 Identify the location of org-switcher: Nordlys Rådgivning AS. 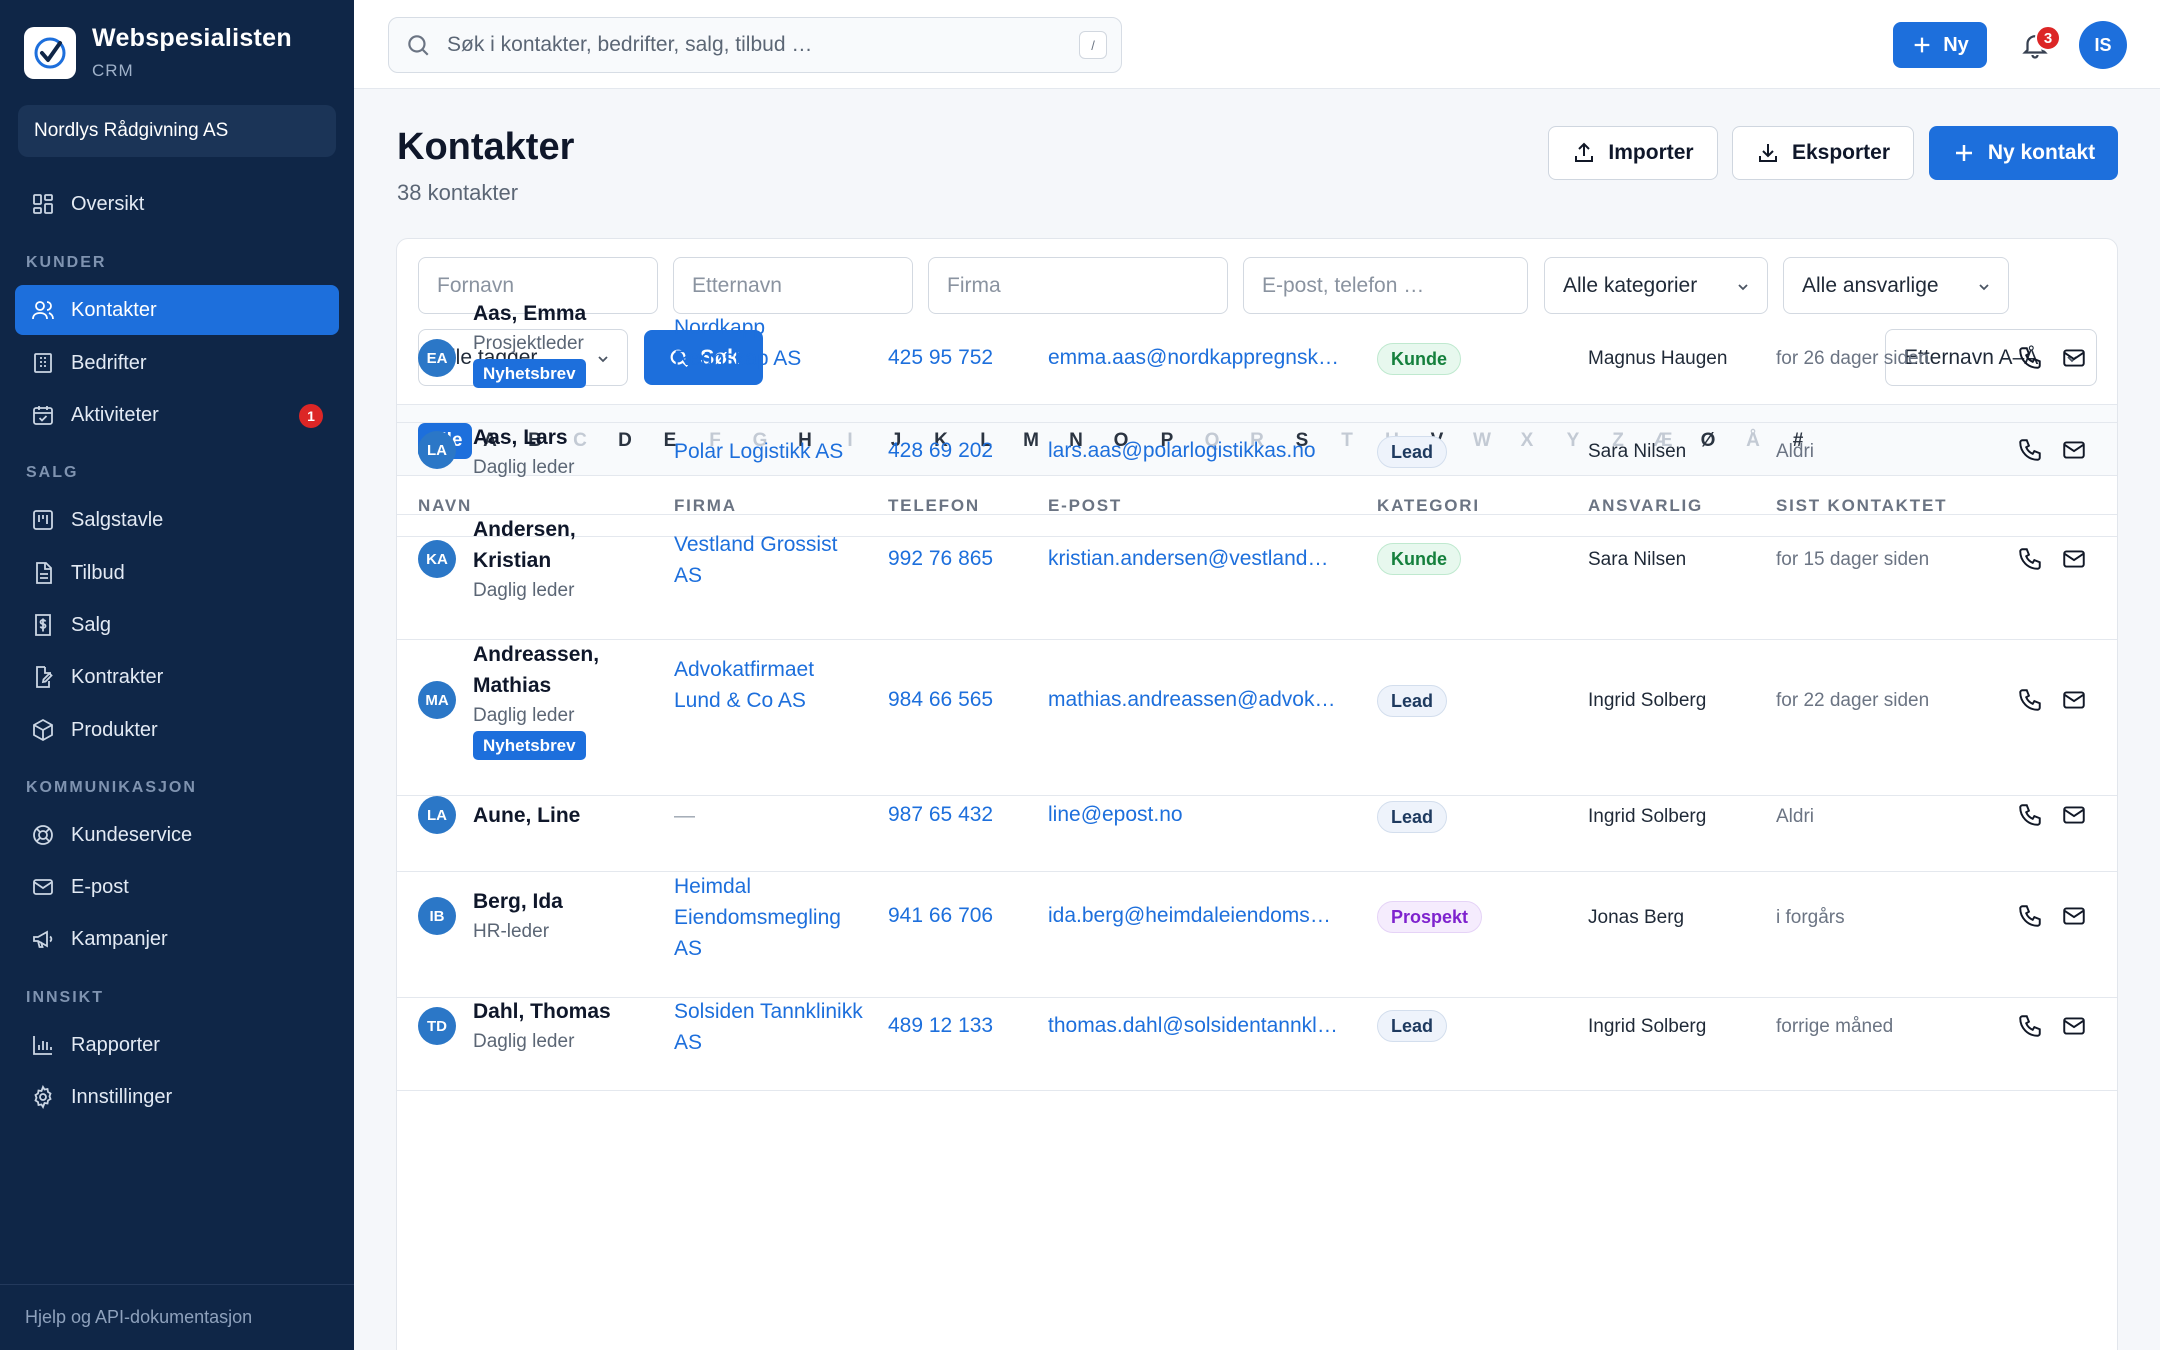
(177, 131).